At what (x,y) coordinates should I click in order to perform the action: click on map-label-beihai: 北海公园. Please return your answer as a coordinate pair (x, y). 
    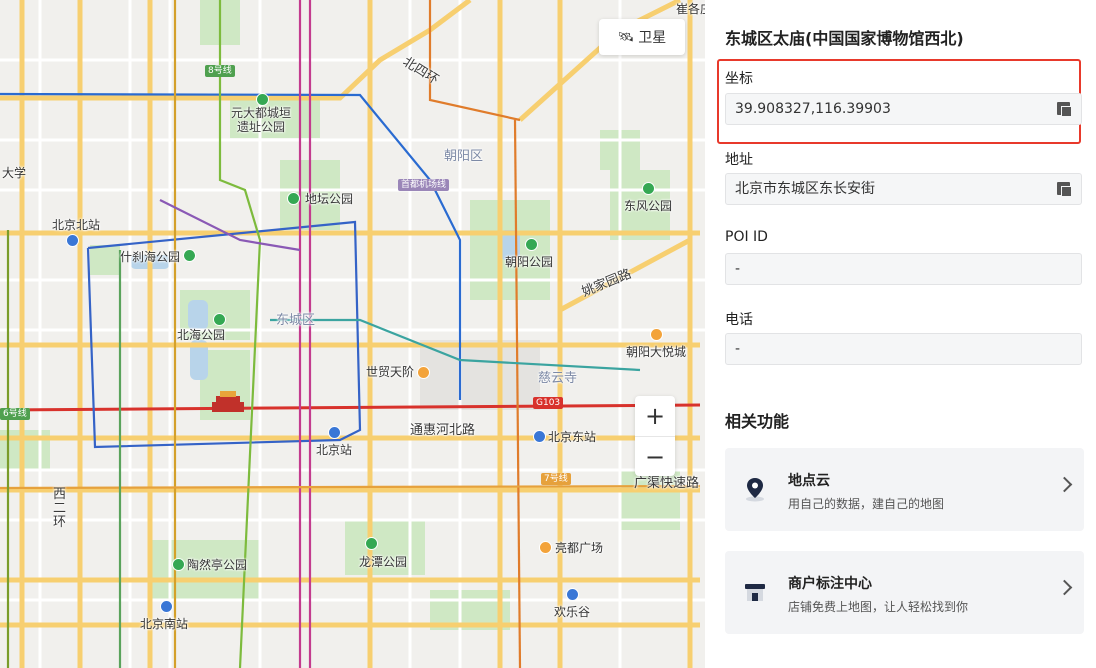
    Looking at the image, I should click on (201, 335).